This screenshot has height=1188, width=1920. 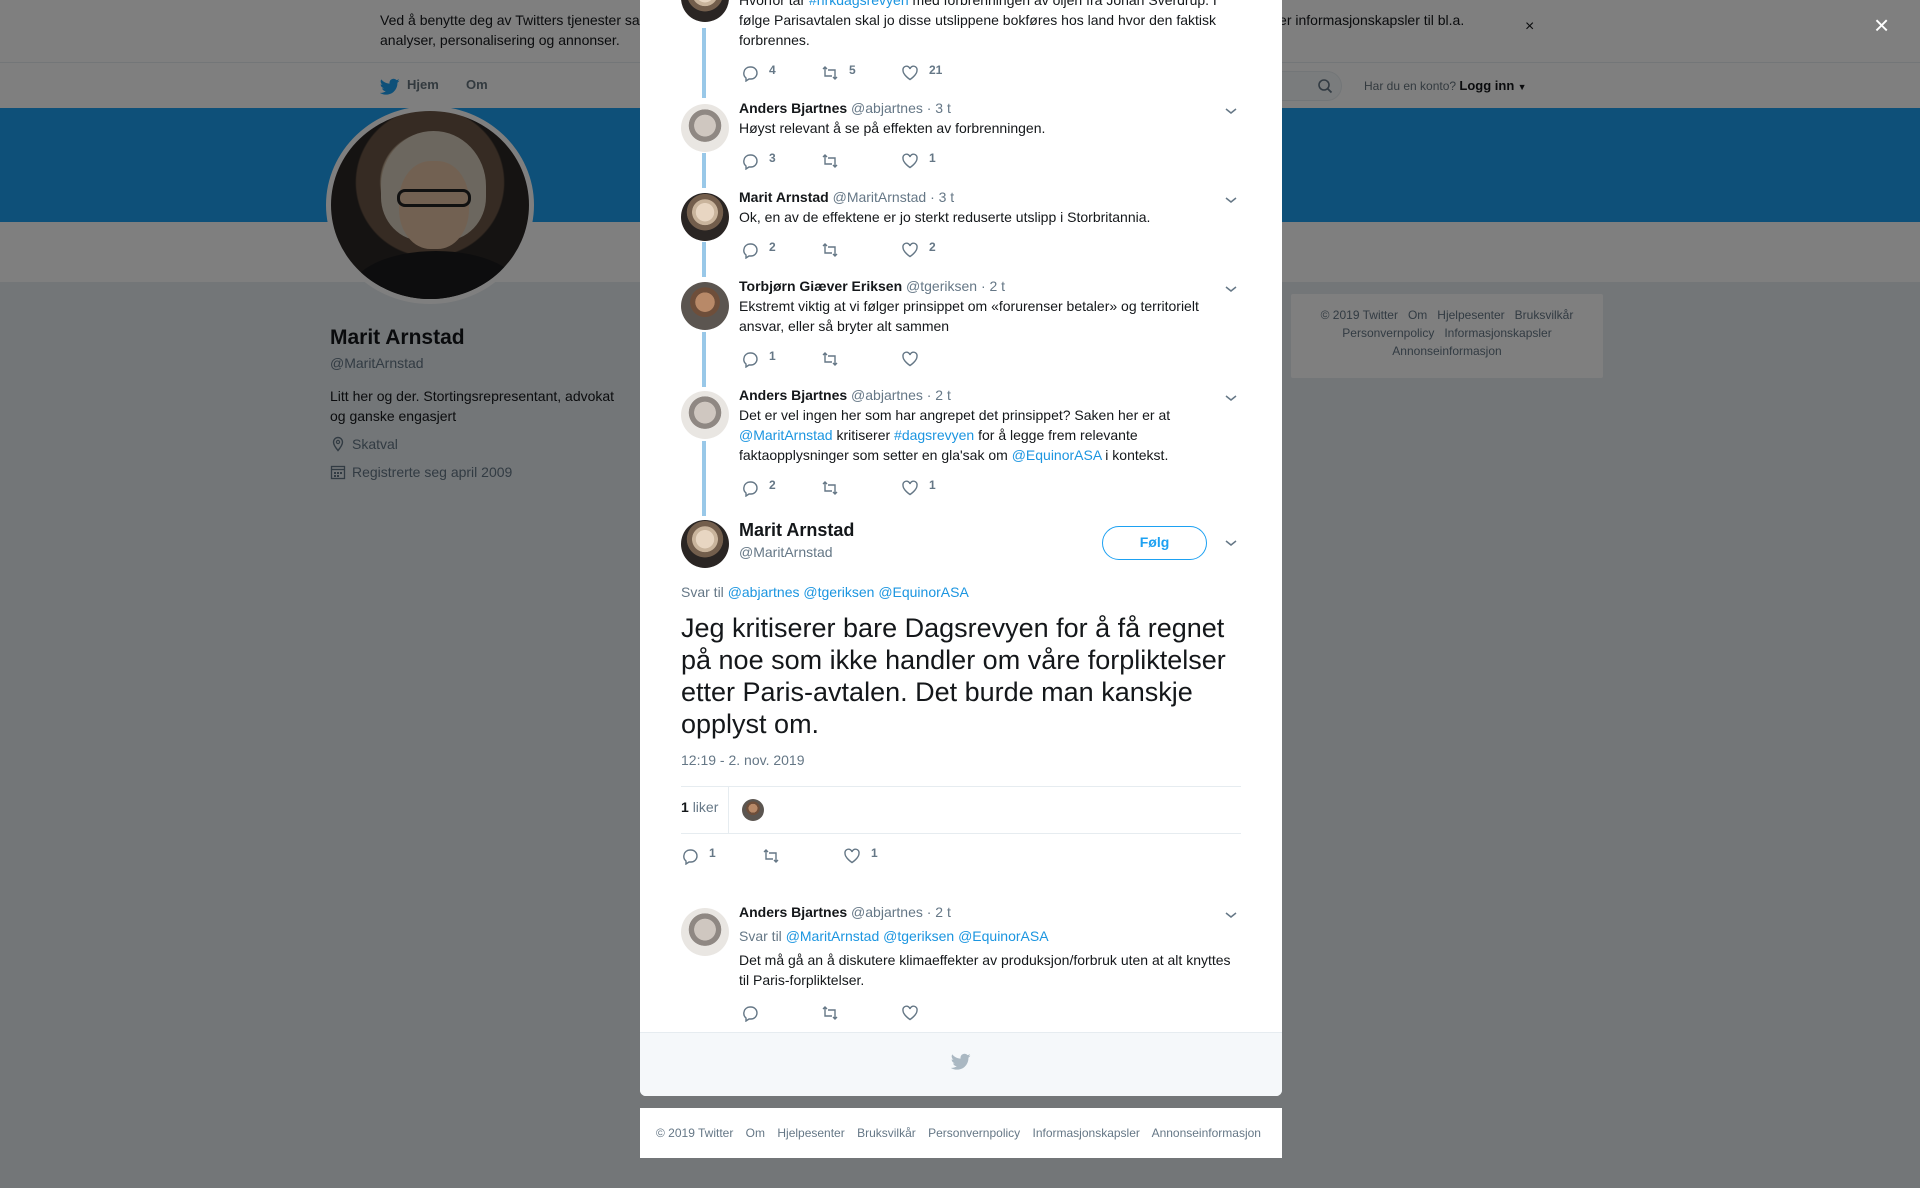 I want to click on author-name: Torbjørn Giæver Eriksen, so click(x=820, y=286).